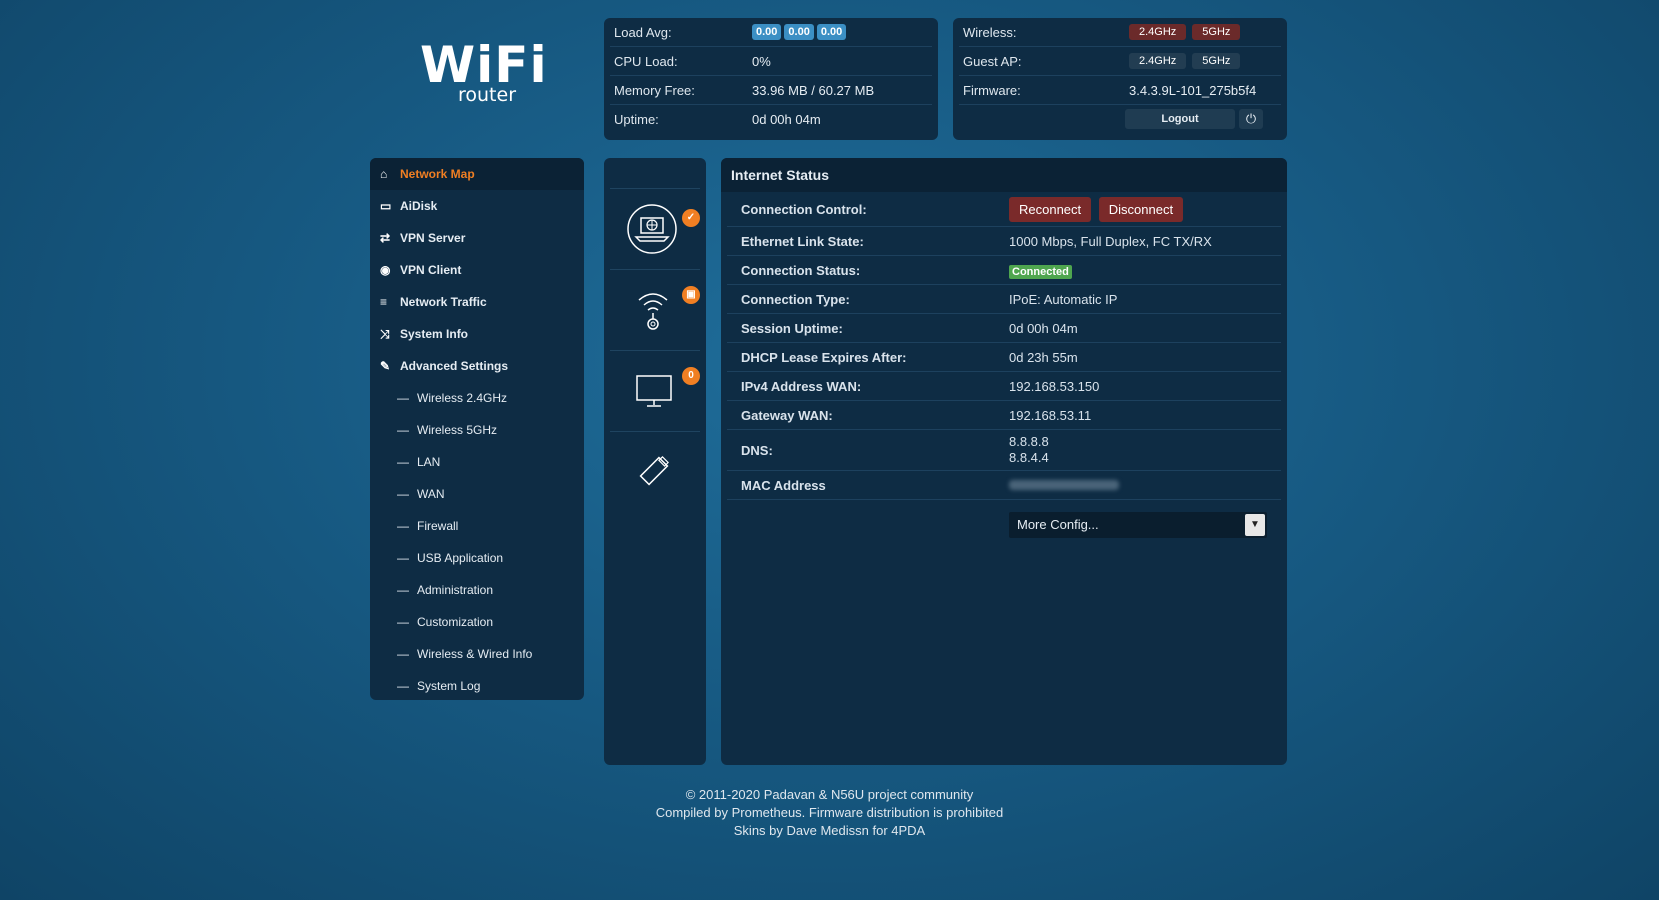 The height and width of the screenshot is (900, 1659). I want to click on sidebar-sub-wireless-wired-info: — Wireless & Wired Info, so click(477, 654).